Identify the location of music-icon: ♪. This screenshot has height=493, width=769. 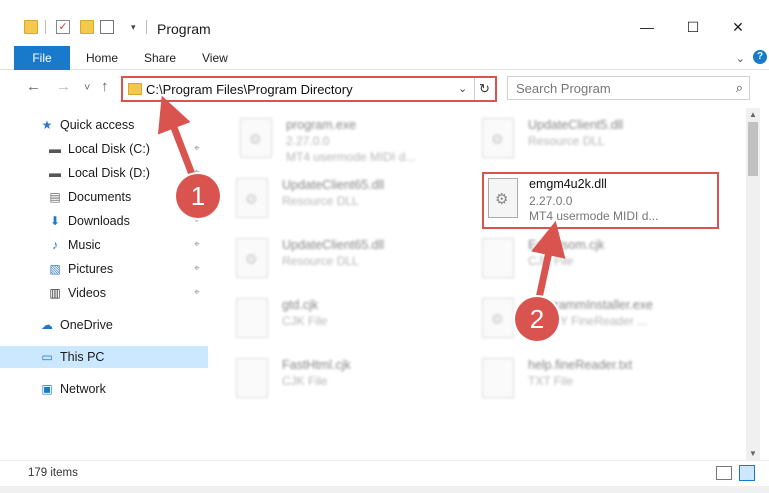
(55, 245).